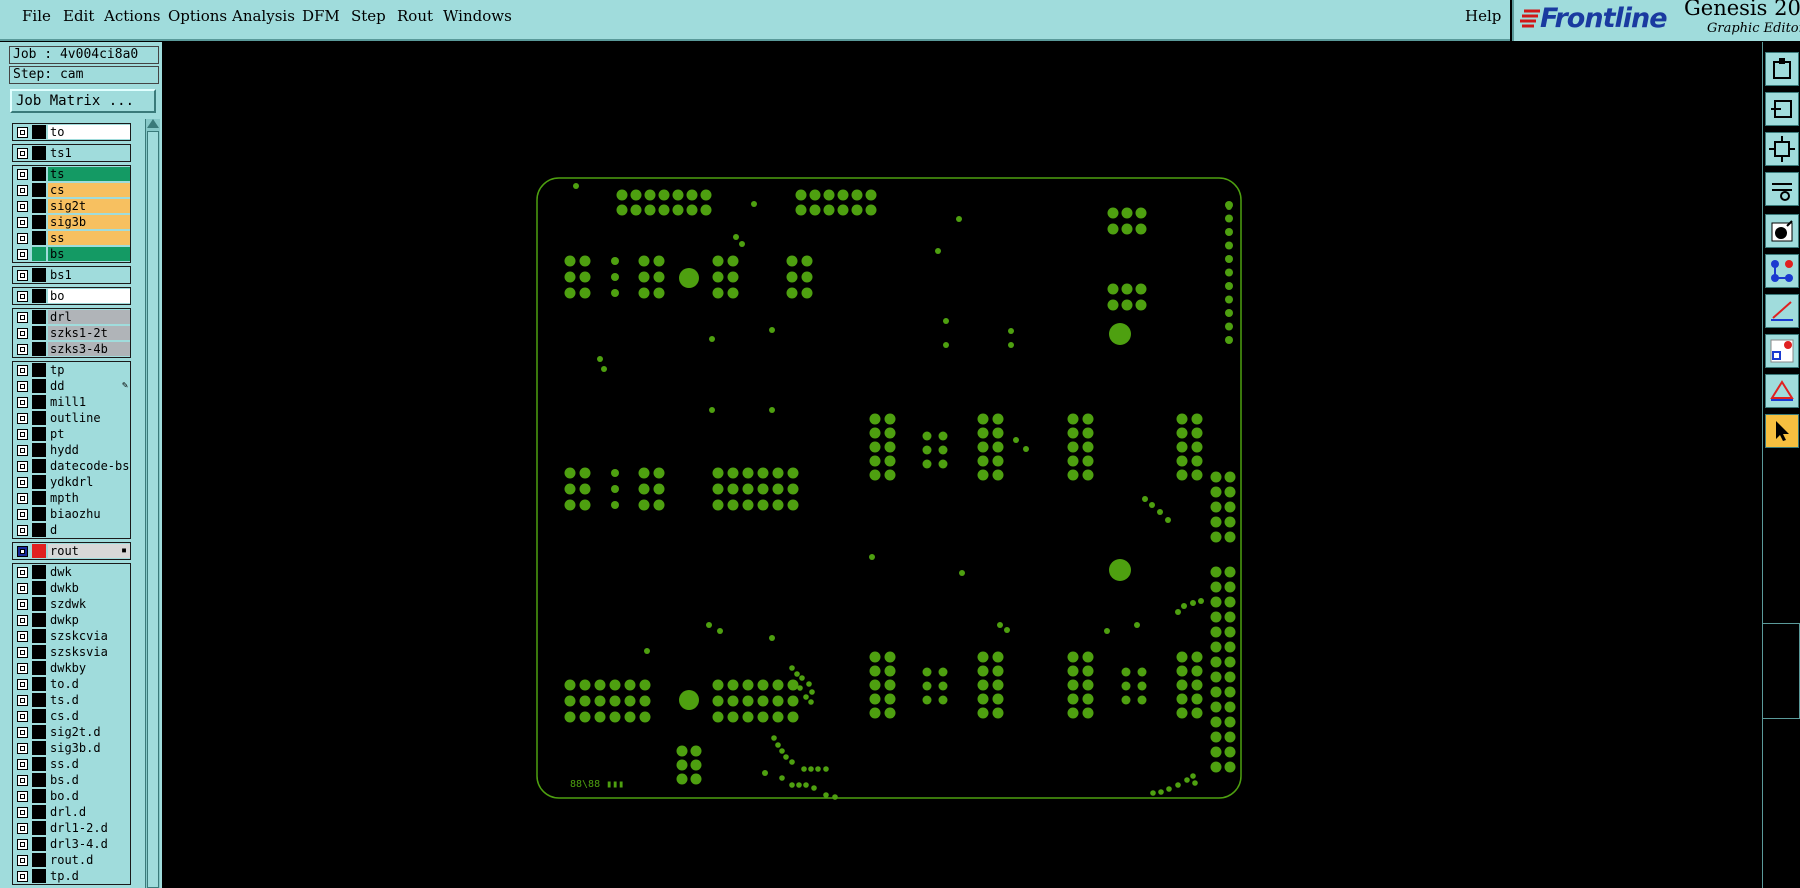 This screenshot has height=888, width=1800. What do you see at coordinates (89, 530) in the screenshot?
I see `layer-name: d` at bounding box center [89, 530].